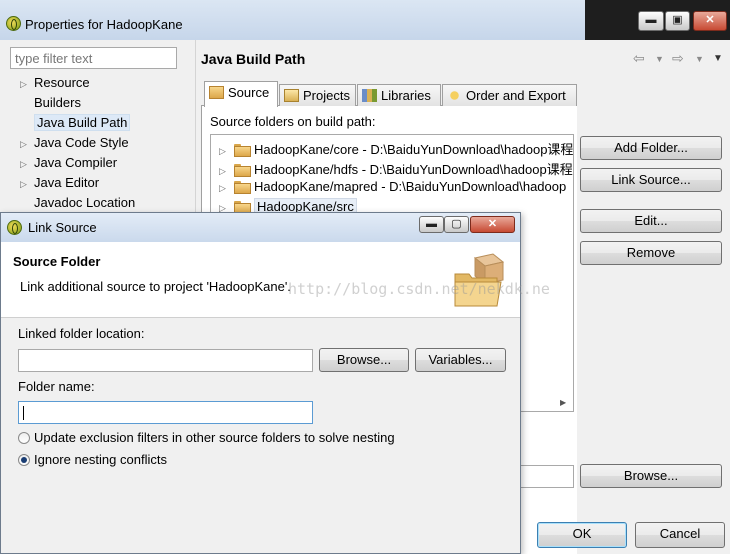  Describe the element at coordinates (699, 59) in the screenshot. I see `forward-menu-icon: ▼` at that location.